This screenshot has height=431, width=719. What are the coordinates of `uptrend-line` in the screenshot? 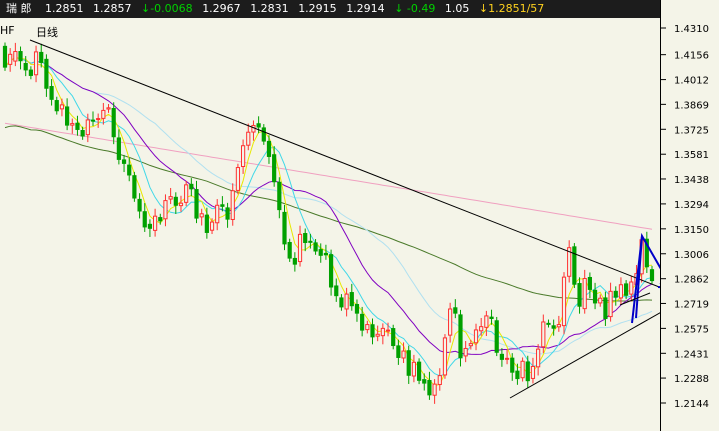 It's located at (584, 355).